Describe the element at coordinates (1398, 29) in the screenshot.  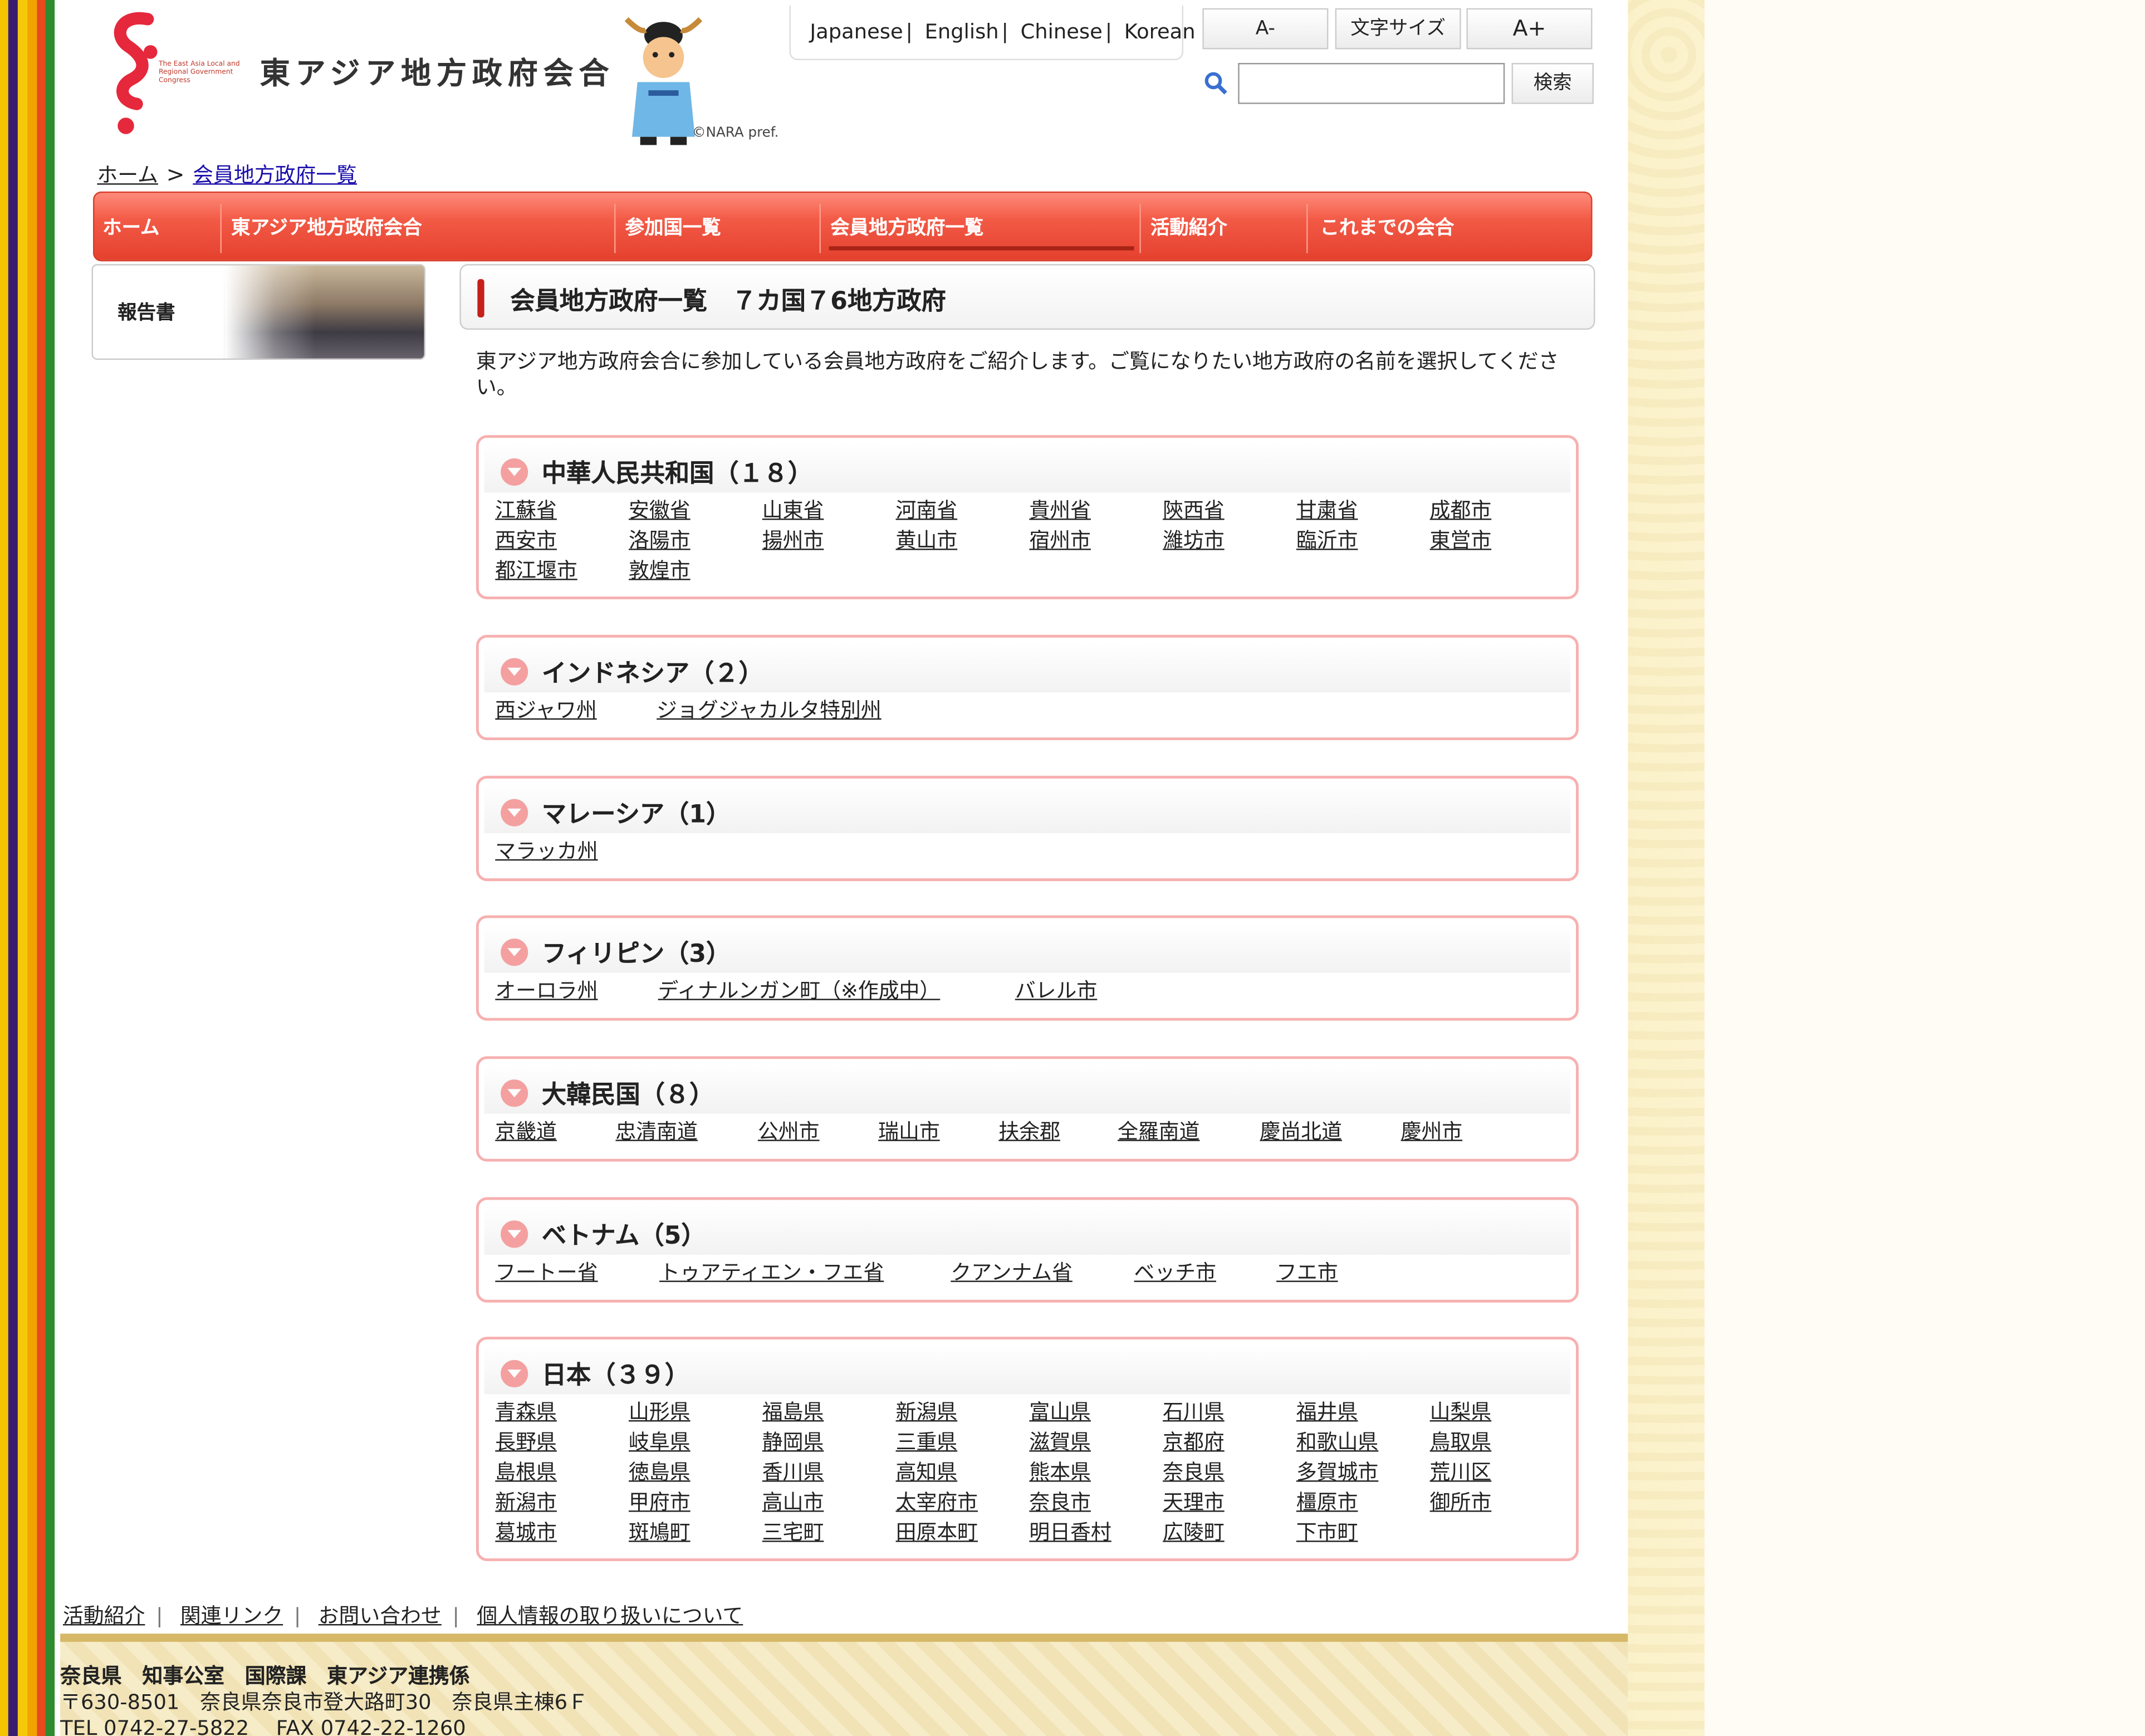
I see `font-size-label: 文字サイズ` at that location.